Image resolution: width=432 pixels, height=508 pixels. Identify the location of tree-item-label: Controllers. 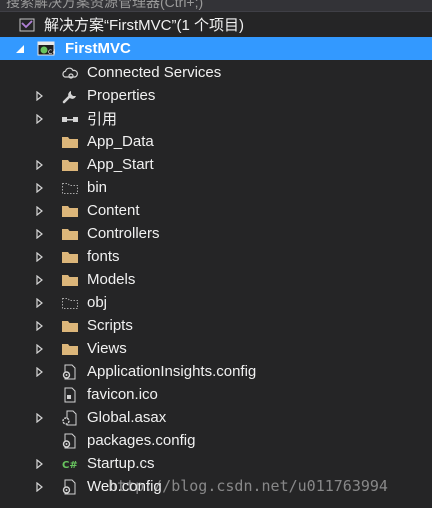
(123, 233).